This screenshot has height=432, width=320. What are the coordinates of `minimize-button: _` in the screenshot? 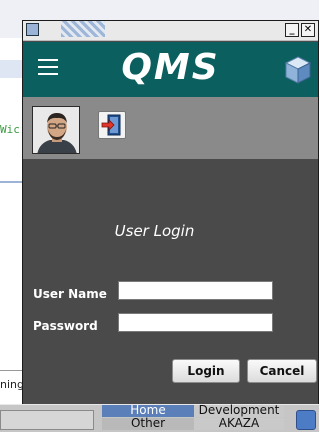 It's located at (292, 30).